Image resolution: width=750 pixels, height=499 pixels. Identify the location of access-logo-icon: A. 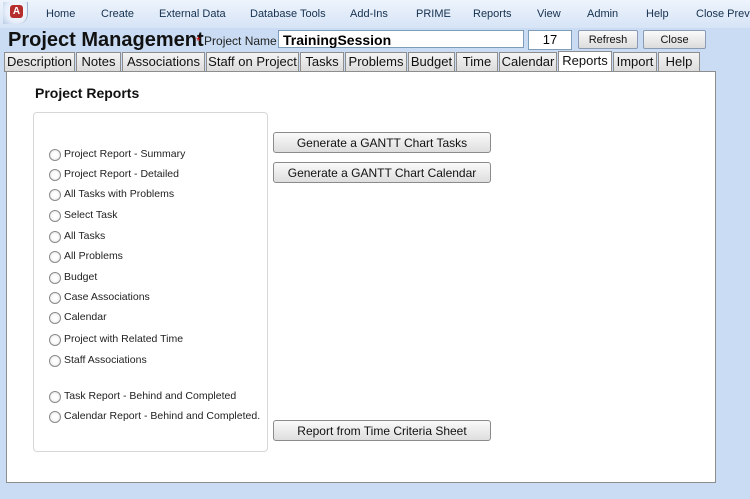
(16, 11).